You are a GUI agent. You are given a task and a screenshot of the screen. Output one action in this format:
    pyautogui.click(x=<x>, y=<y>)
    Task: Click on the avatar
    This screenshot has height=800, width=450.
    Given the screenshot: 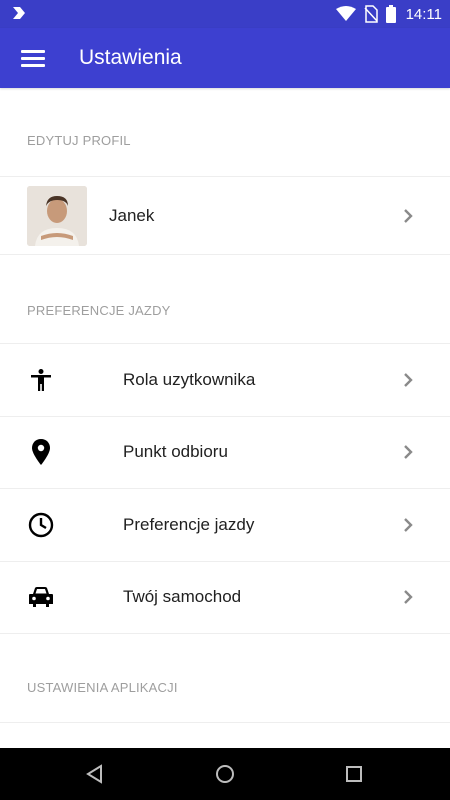 What is the action you would take?
    pyautogui.click(x=57, y=215)
    